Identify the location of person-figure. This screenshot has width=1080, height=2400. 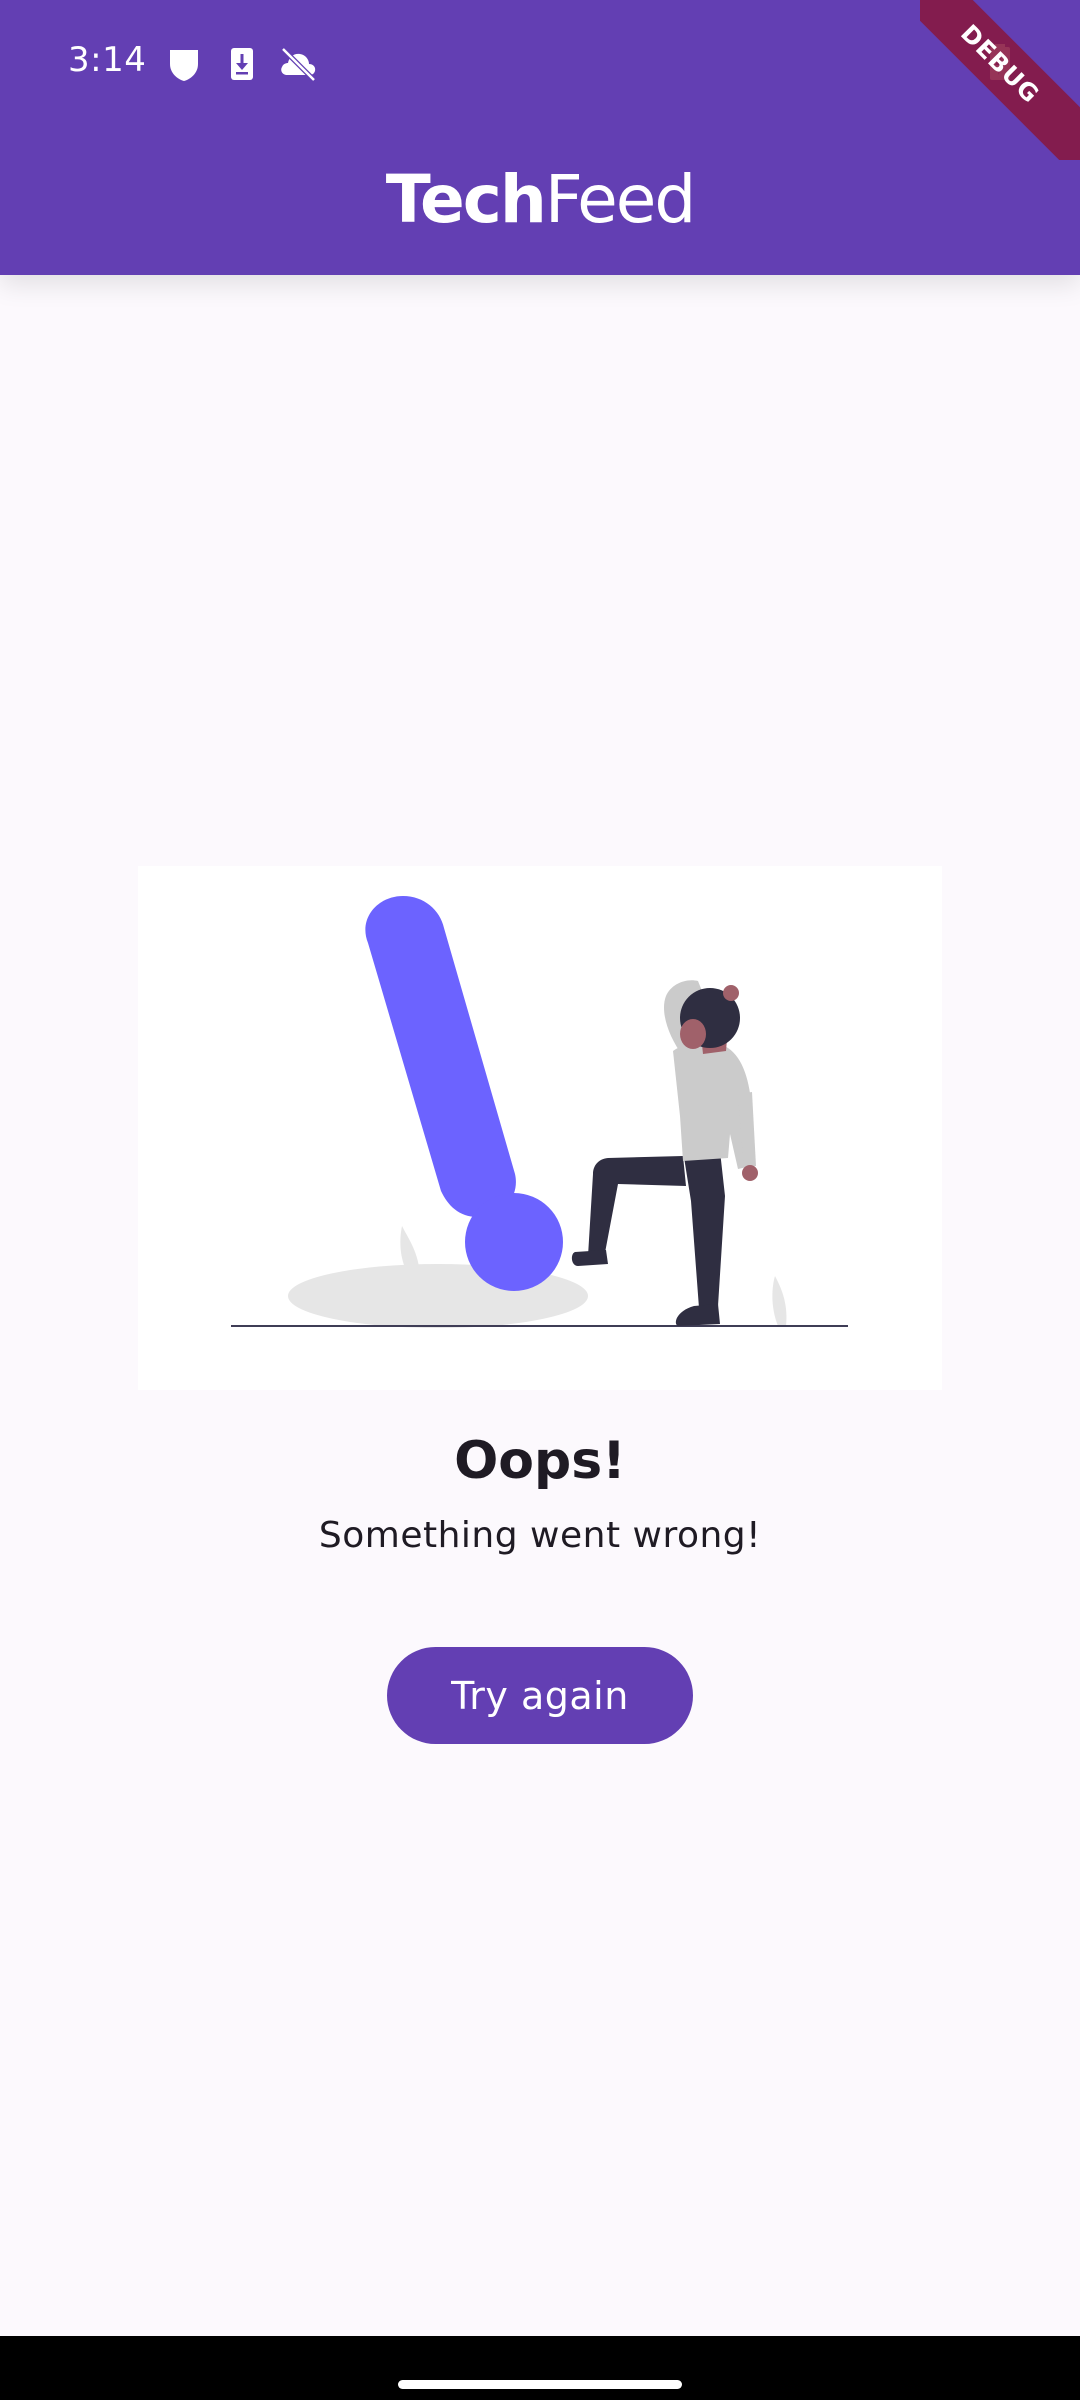
(664, 1153).